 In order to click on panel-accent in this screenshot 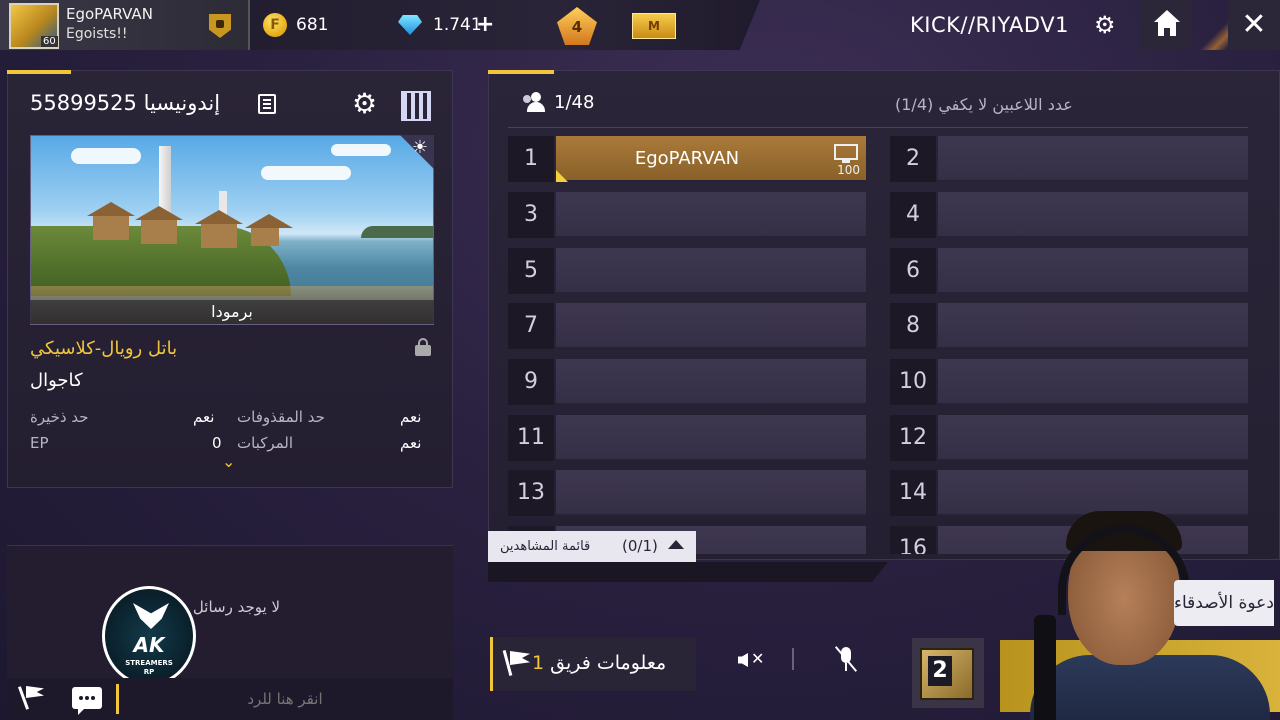, I will do `click(39, 72)`.